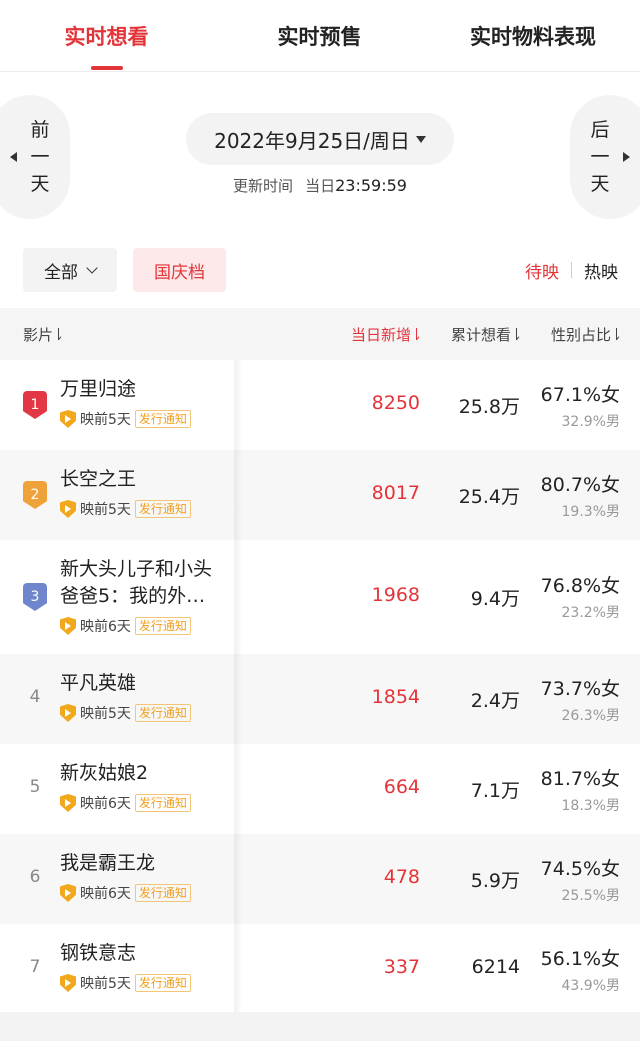 The image size is (640, 1041). Describe the element at coordinates (580, 485) in the screenshot. I see `female-ratio: 80.7%女` at that location.